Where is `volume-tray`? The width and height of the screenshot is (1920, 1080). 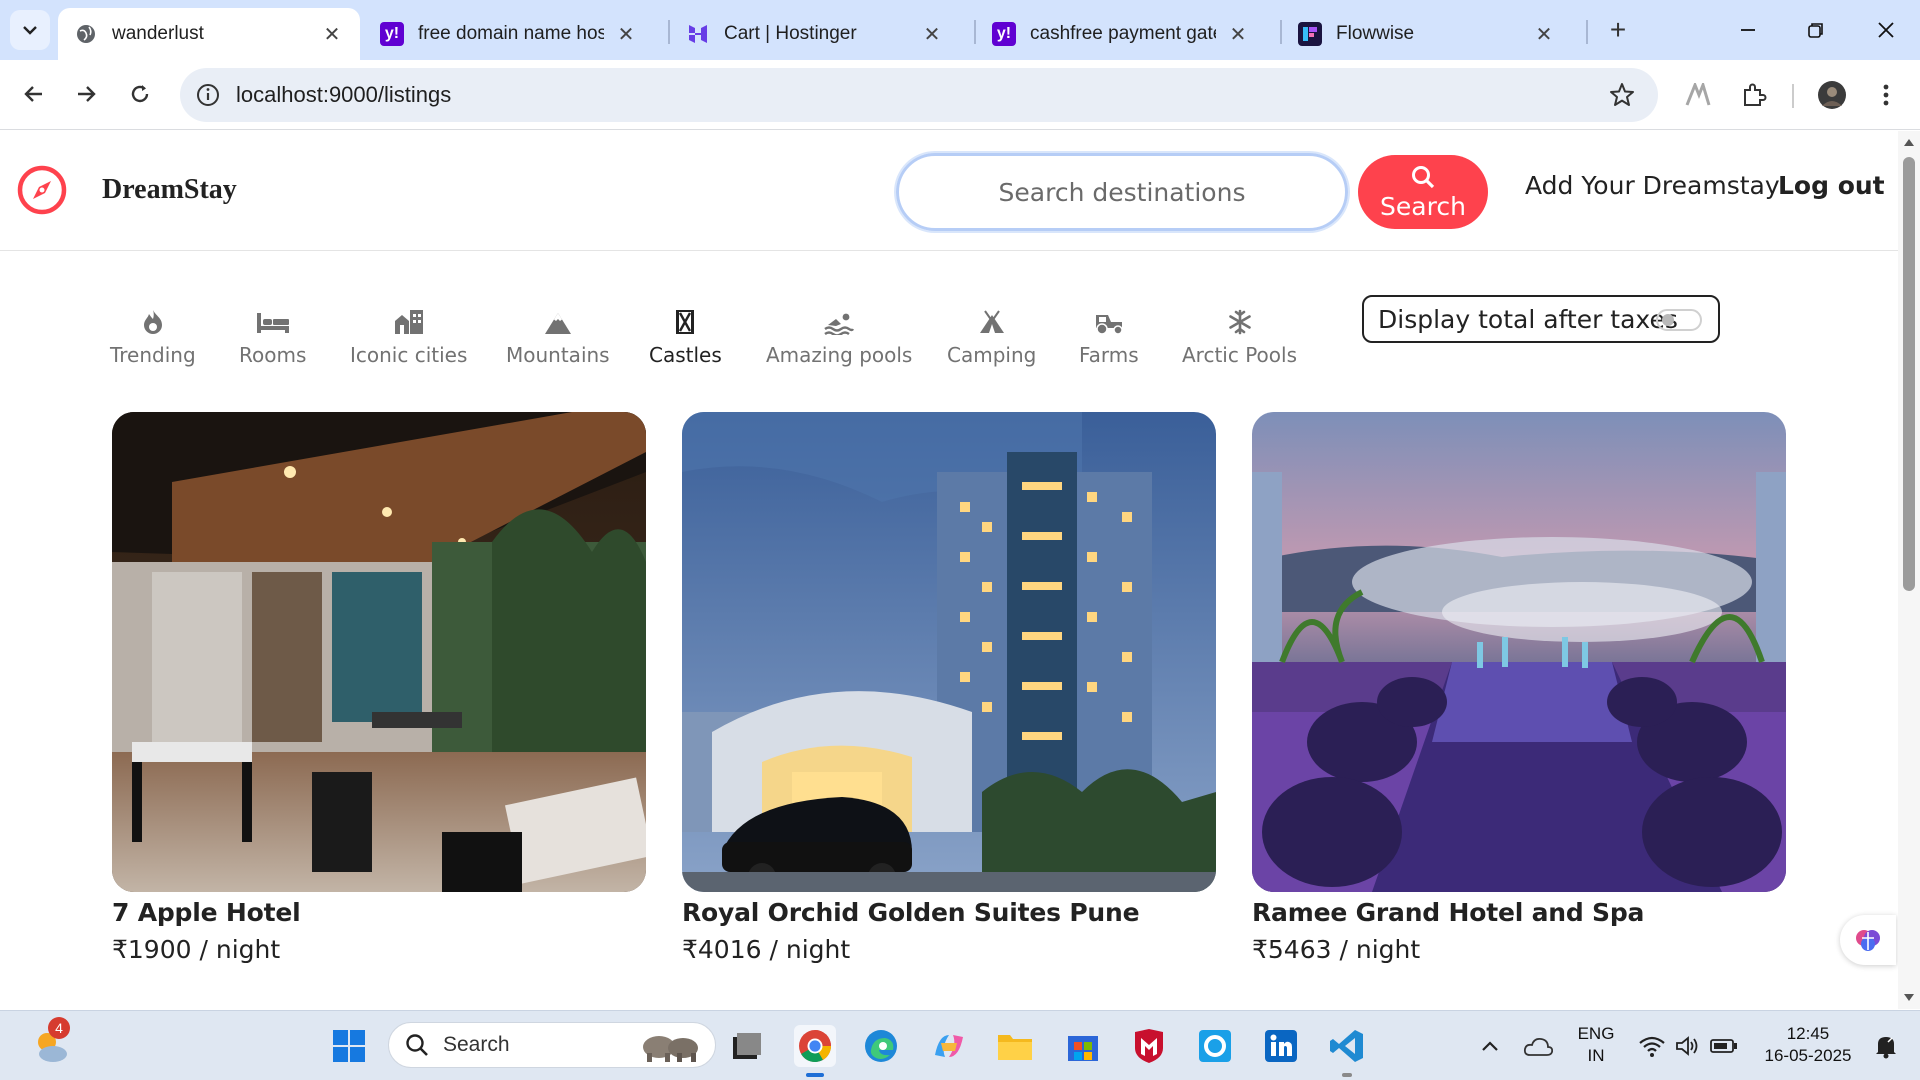
volume-tray is located at coordinates (1688, 1046).